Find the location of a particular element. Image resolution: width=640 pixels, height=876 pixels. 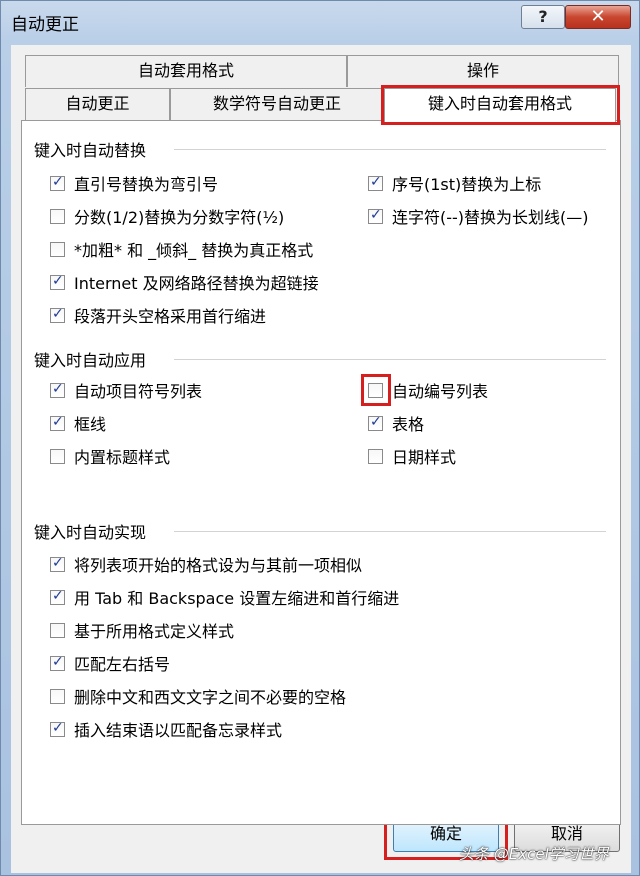

section-title-auto: 键入时自动实现 is located at coordinates (90, 532).